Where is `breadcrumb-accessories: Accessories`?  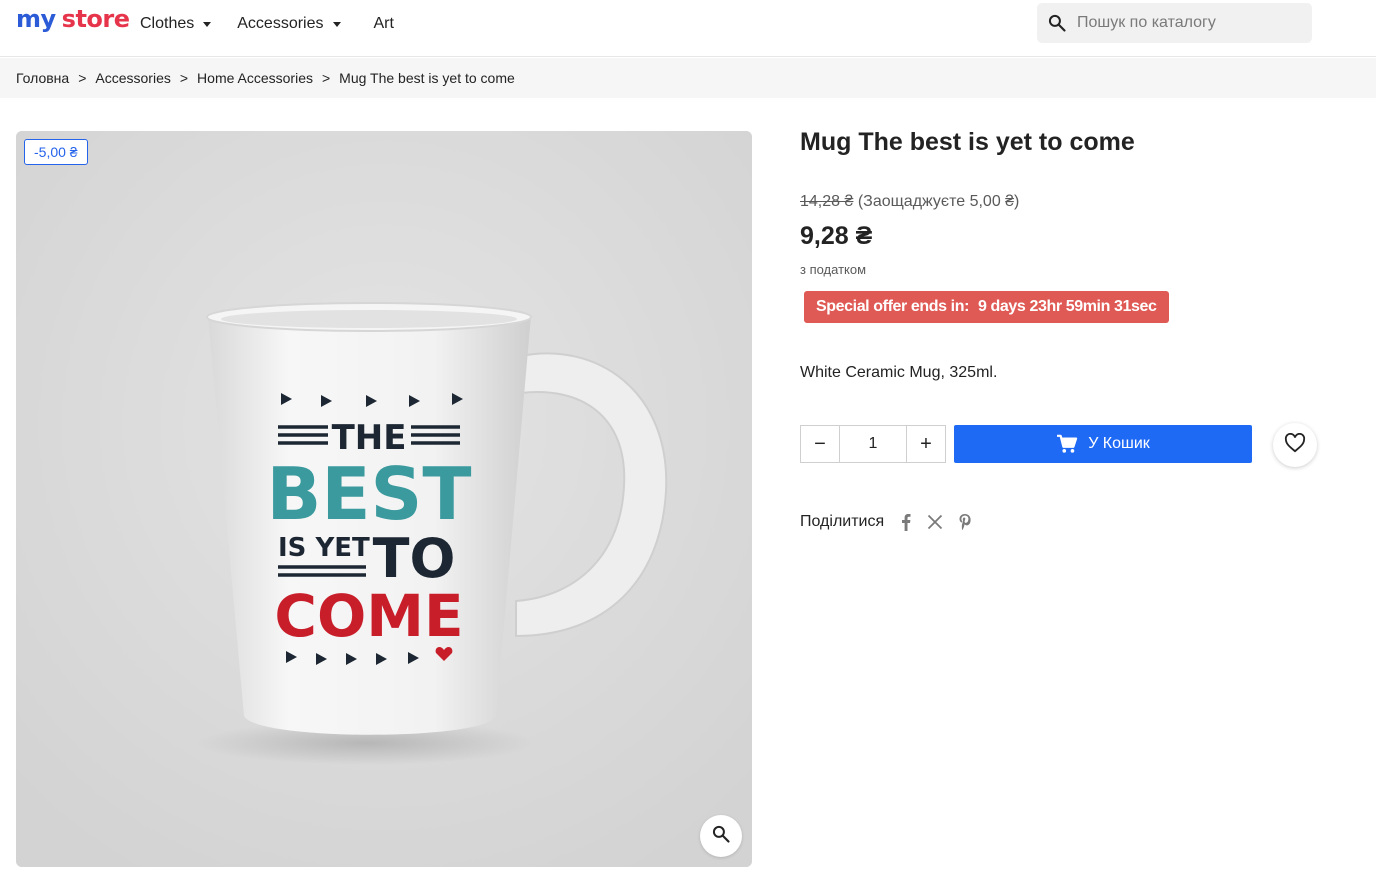
breadcrumb-accessories: Accessories is located at coordinates (132, 78).